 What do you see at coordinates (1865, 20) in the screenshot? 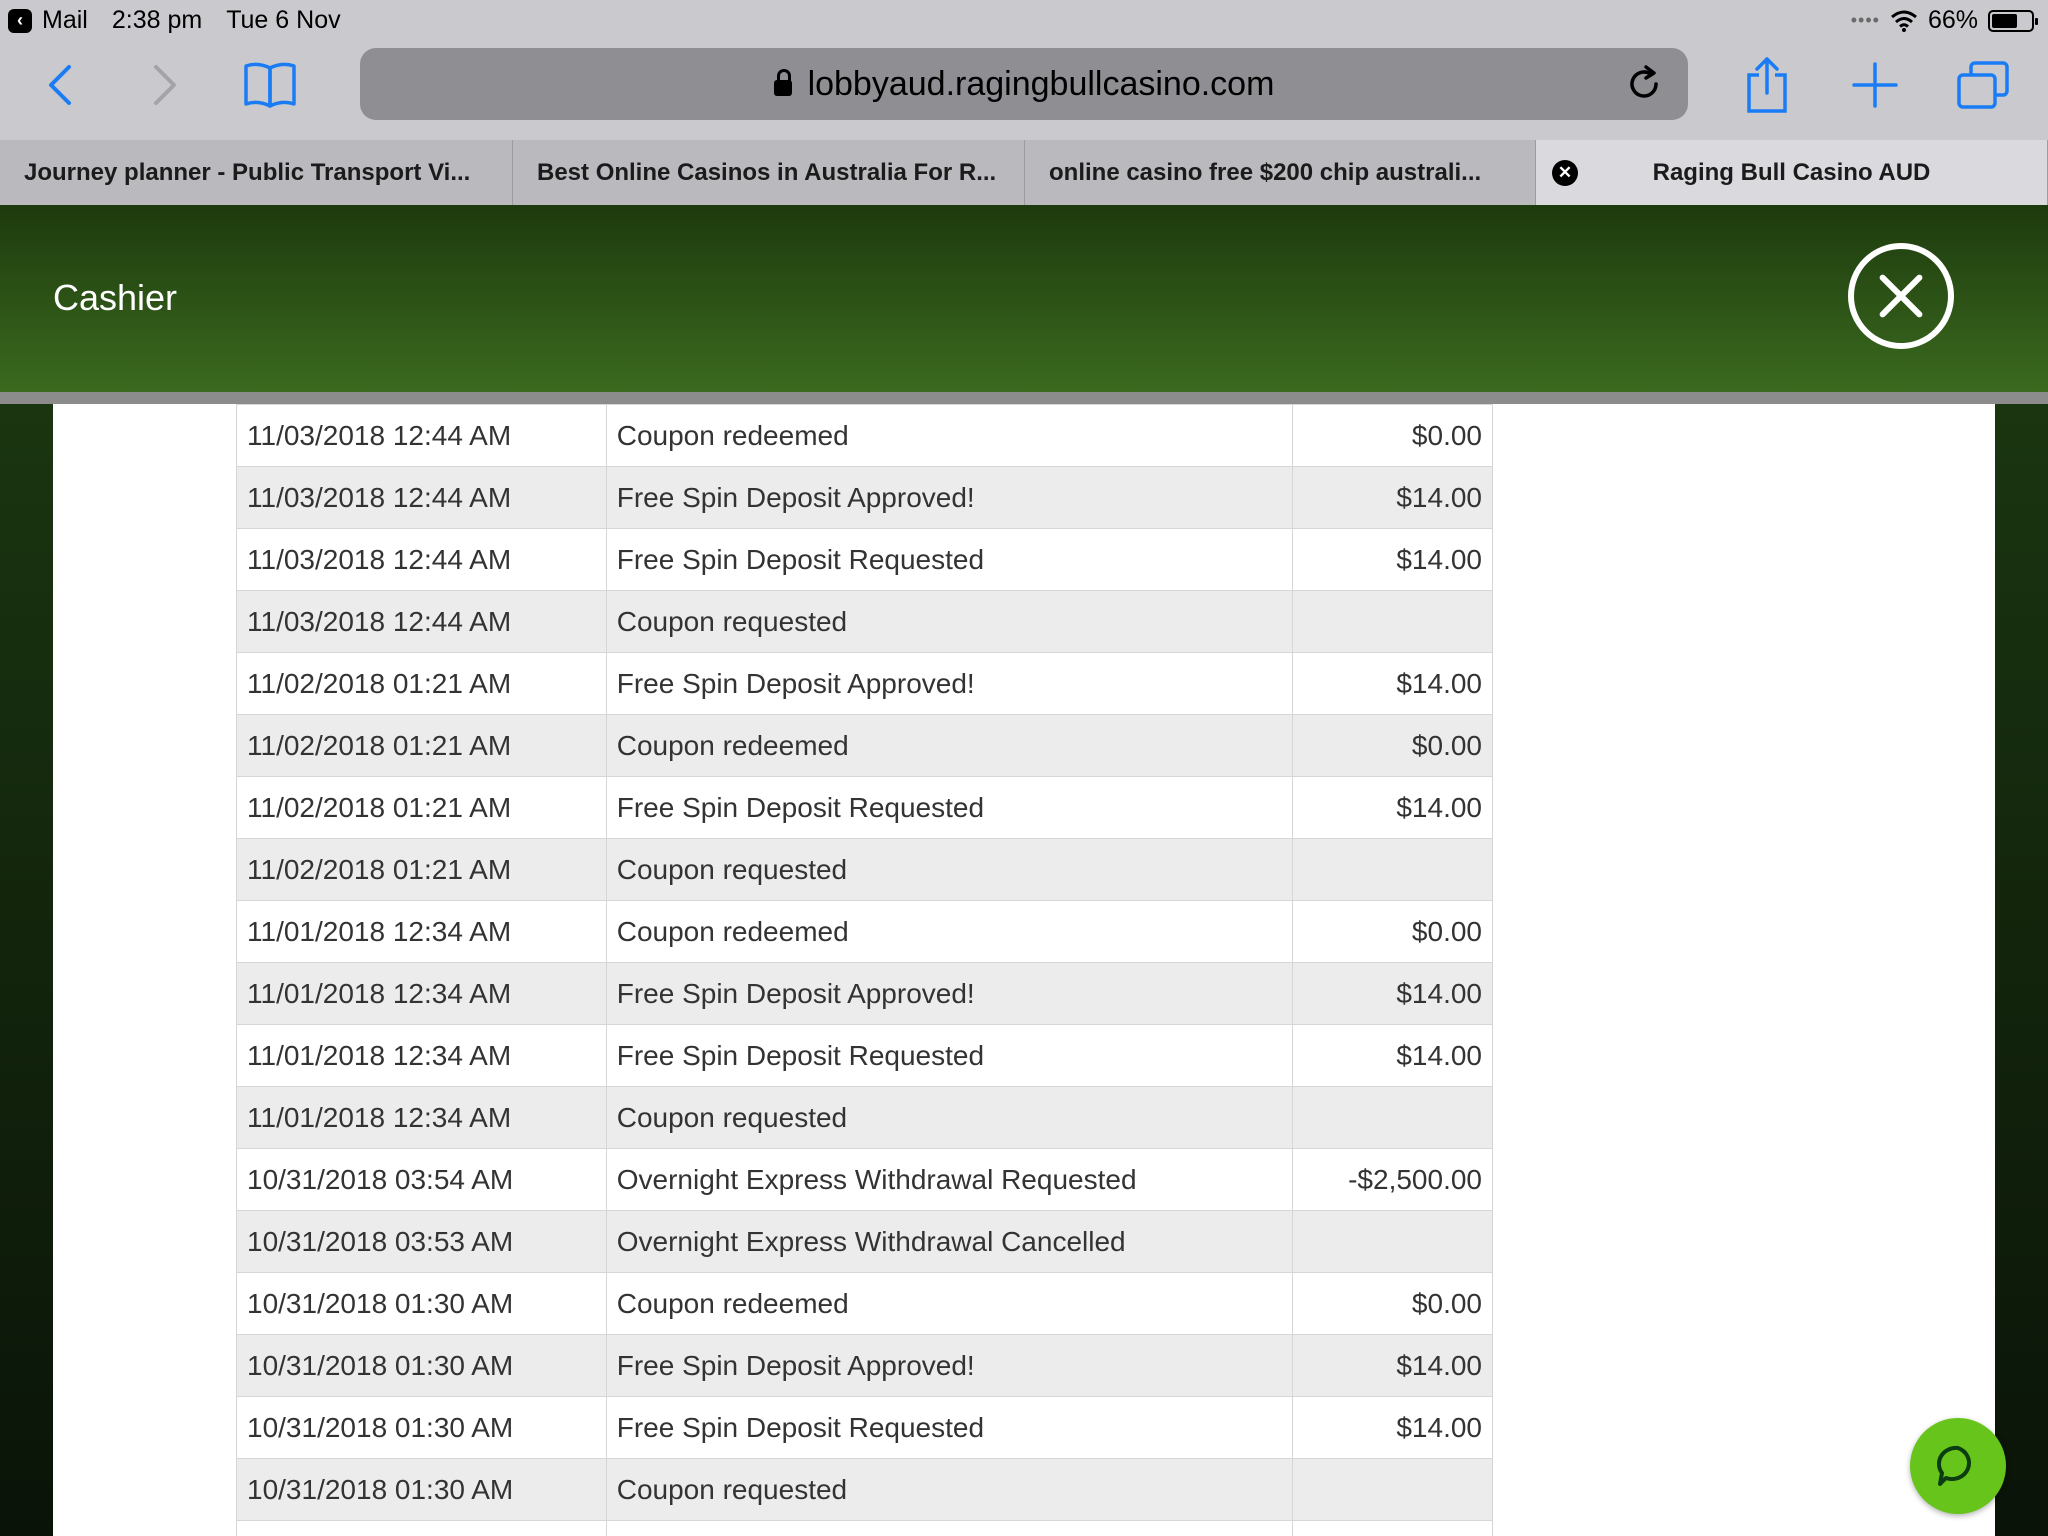
I see `signal-icon: ••••` at bounding box center [1865, 20].